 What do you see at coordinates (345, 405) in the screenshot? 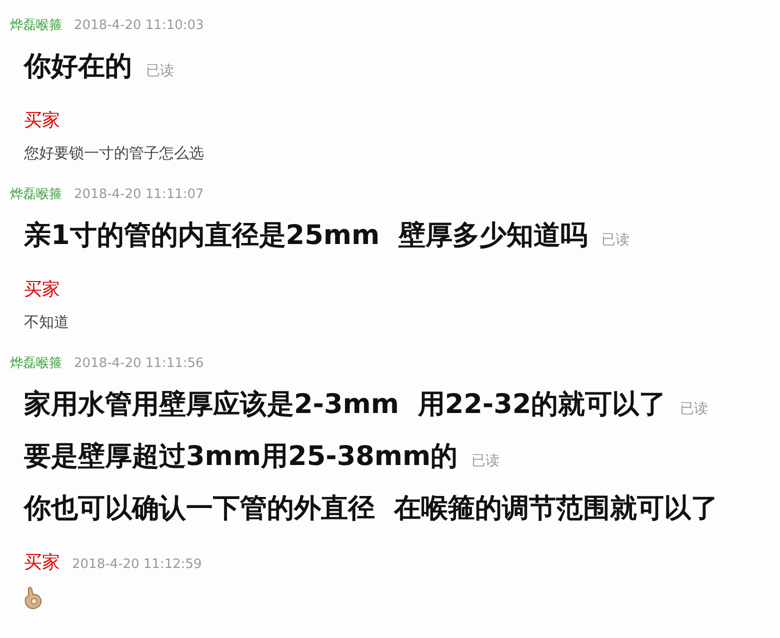
I see `message-text: 家用水管用壁厚应该是2-3mm 用22-32的就可以了` at bounding box center [345, 405].